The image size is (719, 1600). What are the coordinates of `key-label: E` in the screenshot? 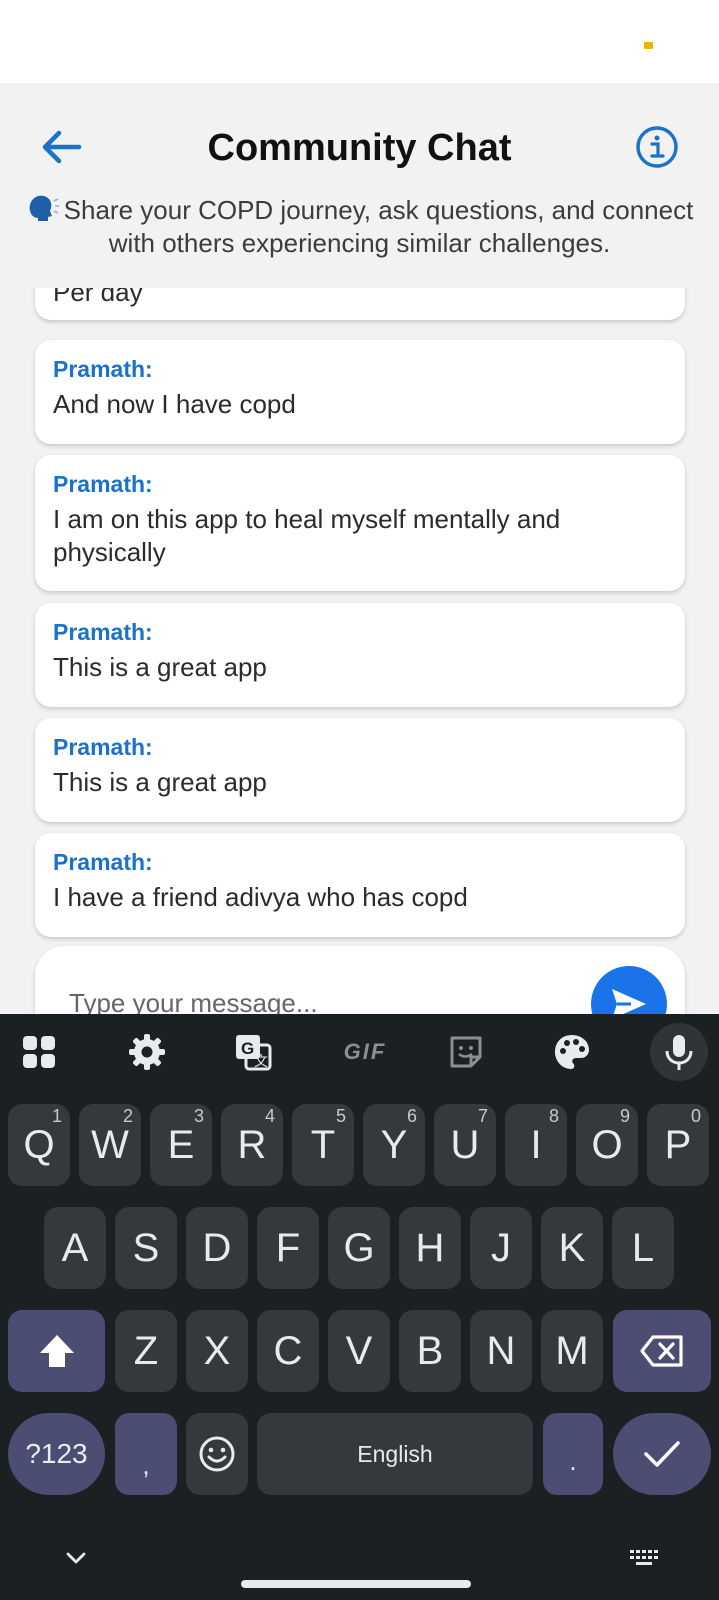 It's located at (181, 1144).